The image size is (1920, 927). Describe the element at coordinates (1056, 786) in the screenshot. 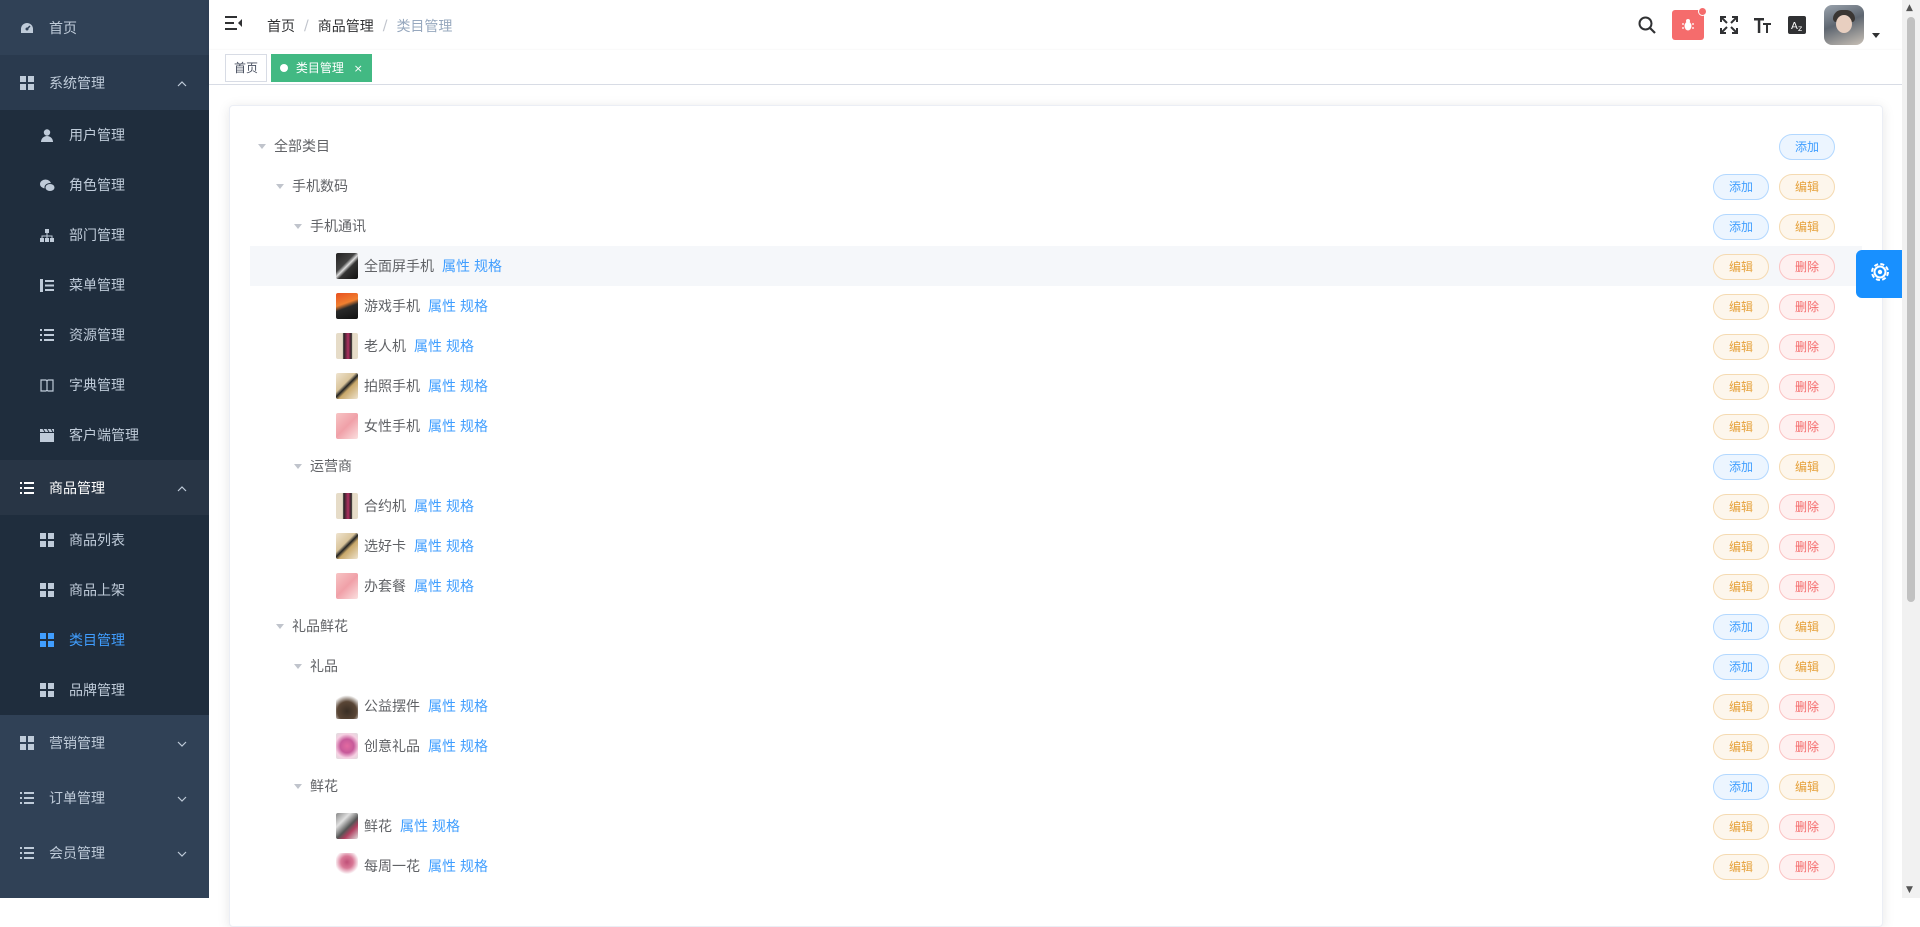

I see `tree-node-cat2-2: 鲜花 添加 编辑` at that location.